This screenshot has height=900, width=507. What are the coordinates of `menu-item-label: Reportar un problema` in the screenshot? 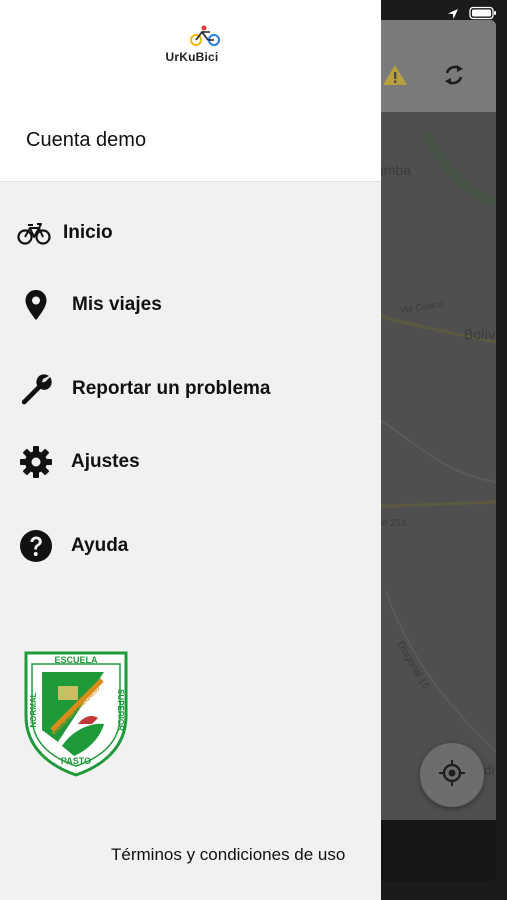 It's located at (171, 388).